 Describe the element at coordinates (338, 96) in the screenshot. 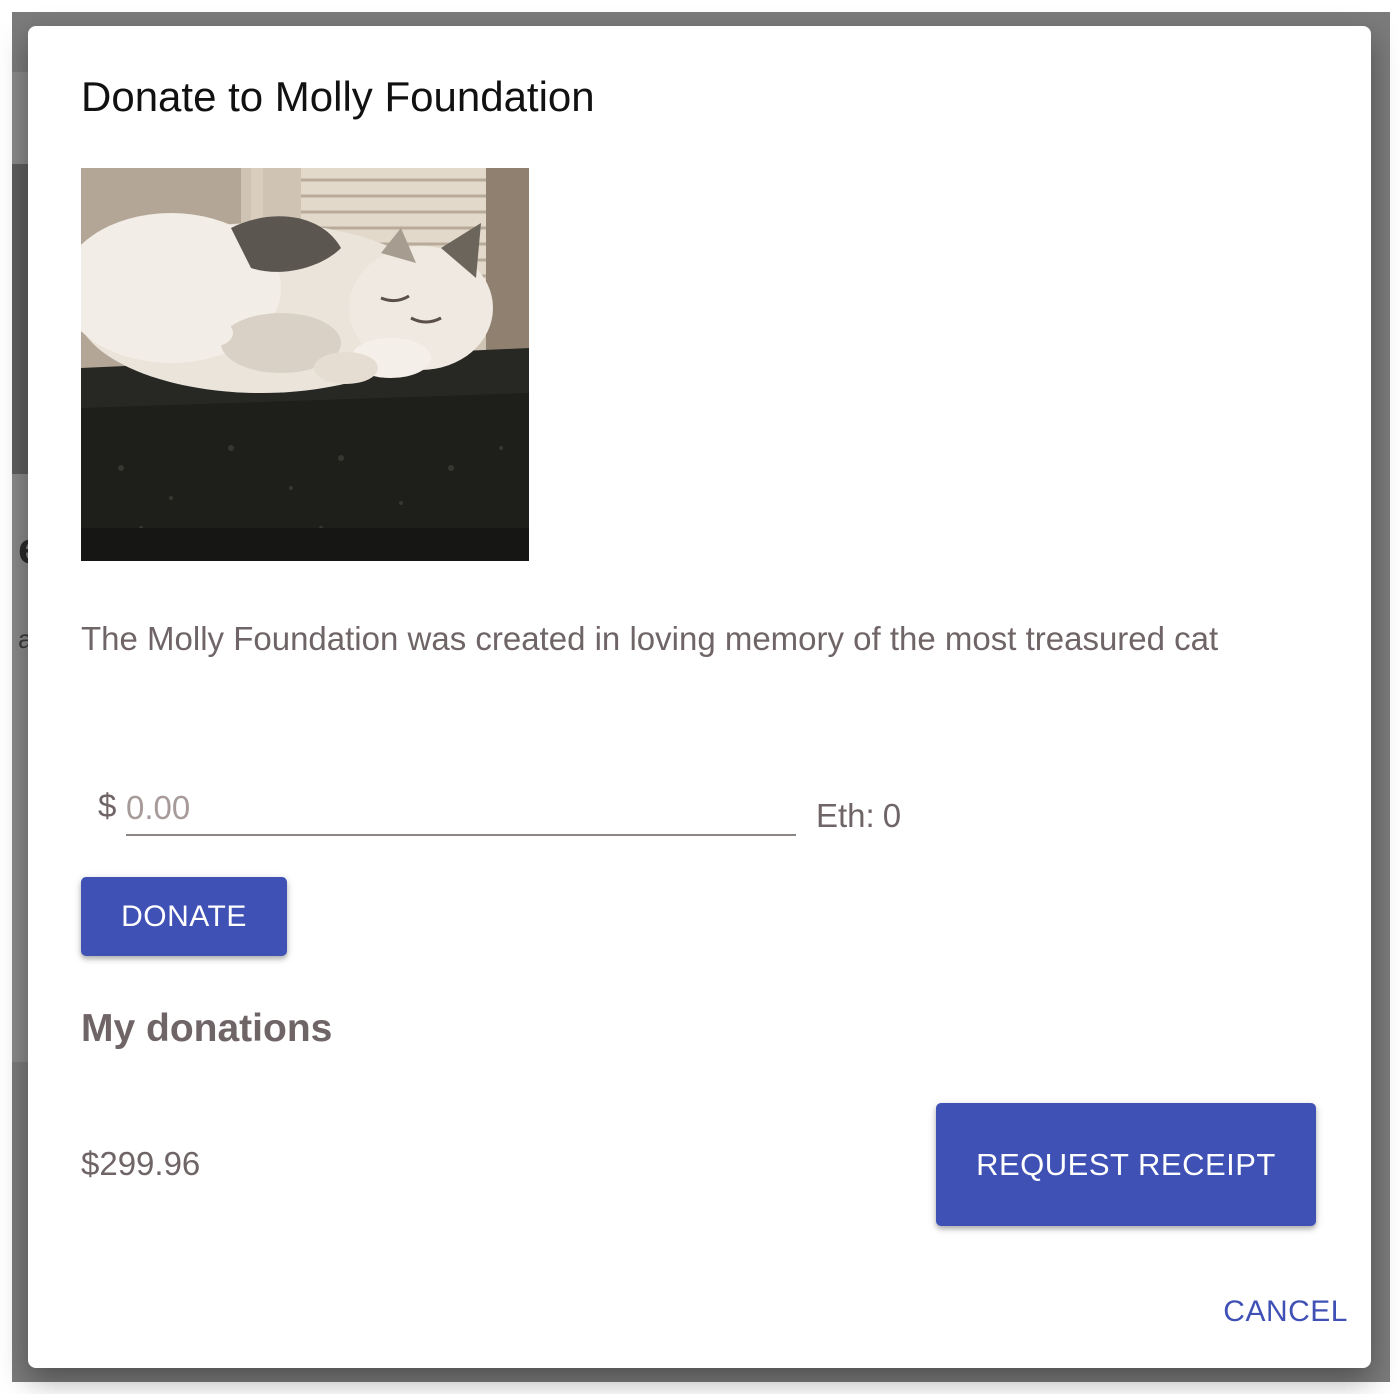

I see `dialog-title: Donate to Molly Foundation` at that location.